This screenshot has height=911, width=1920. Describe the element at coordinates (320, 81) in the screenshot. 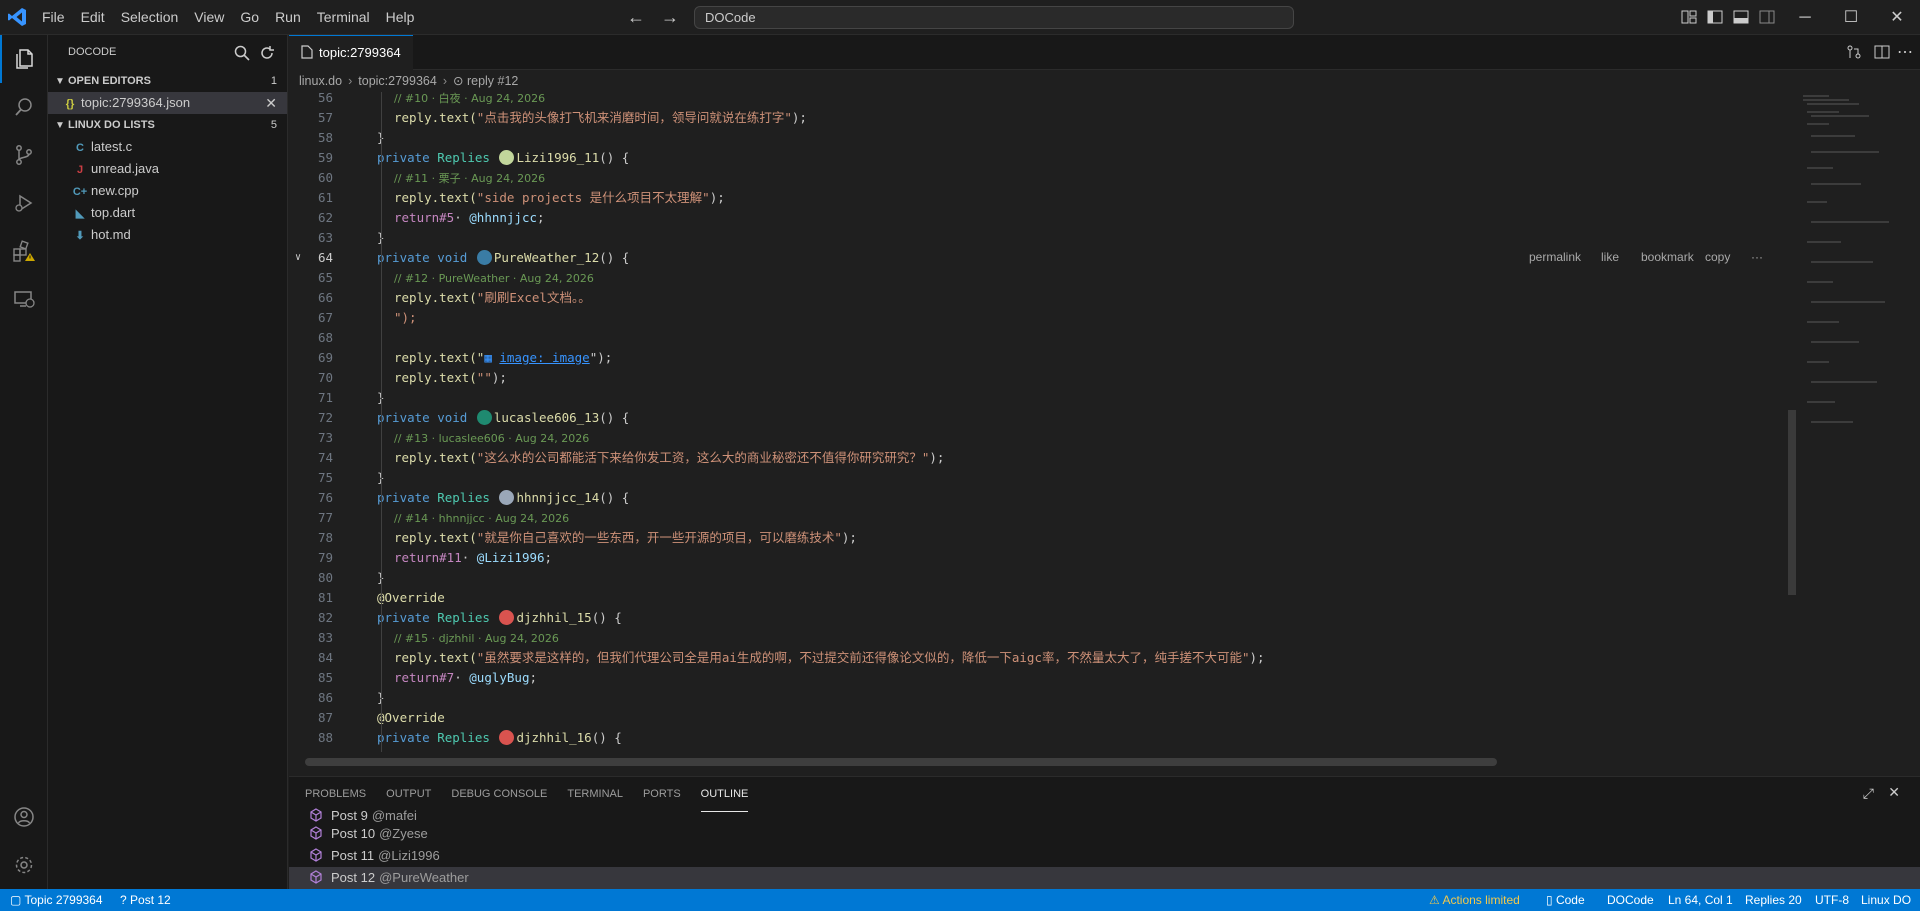

I see `breadcrumb-item: linux.do` at that location.